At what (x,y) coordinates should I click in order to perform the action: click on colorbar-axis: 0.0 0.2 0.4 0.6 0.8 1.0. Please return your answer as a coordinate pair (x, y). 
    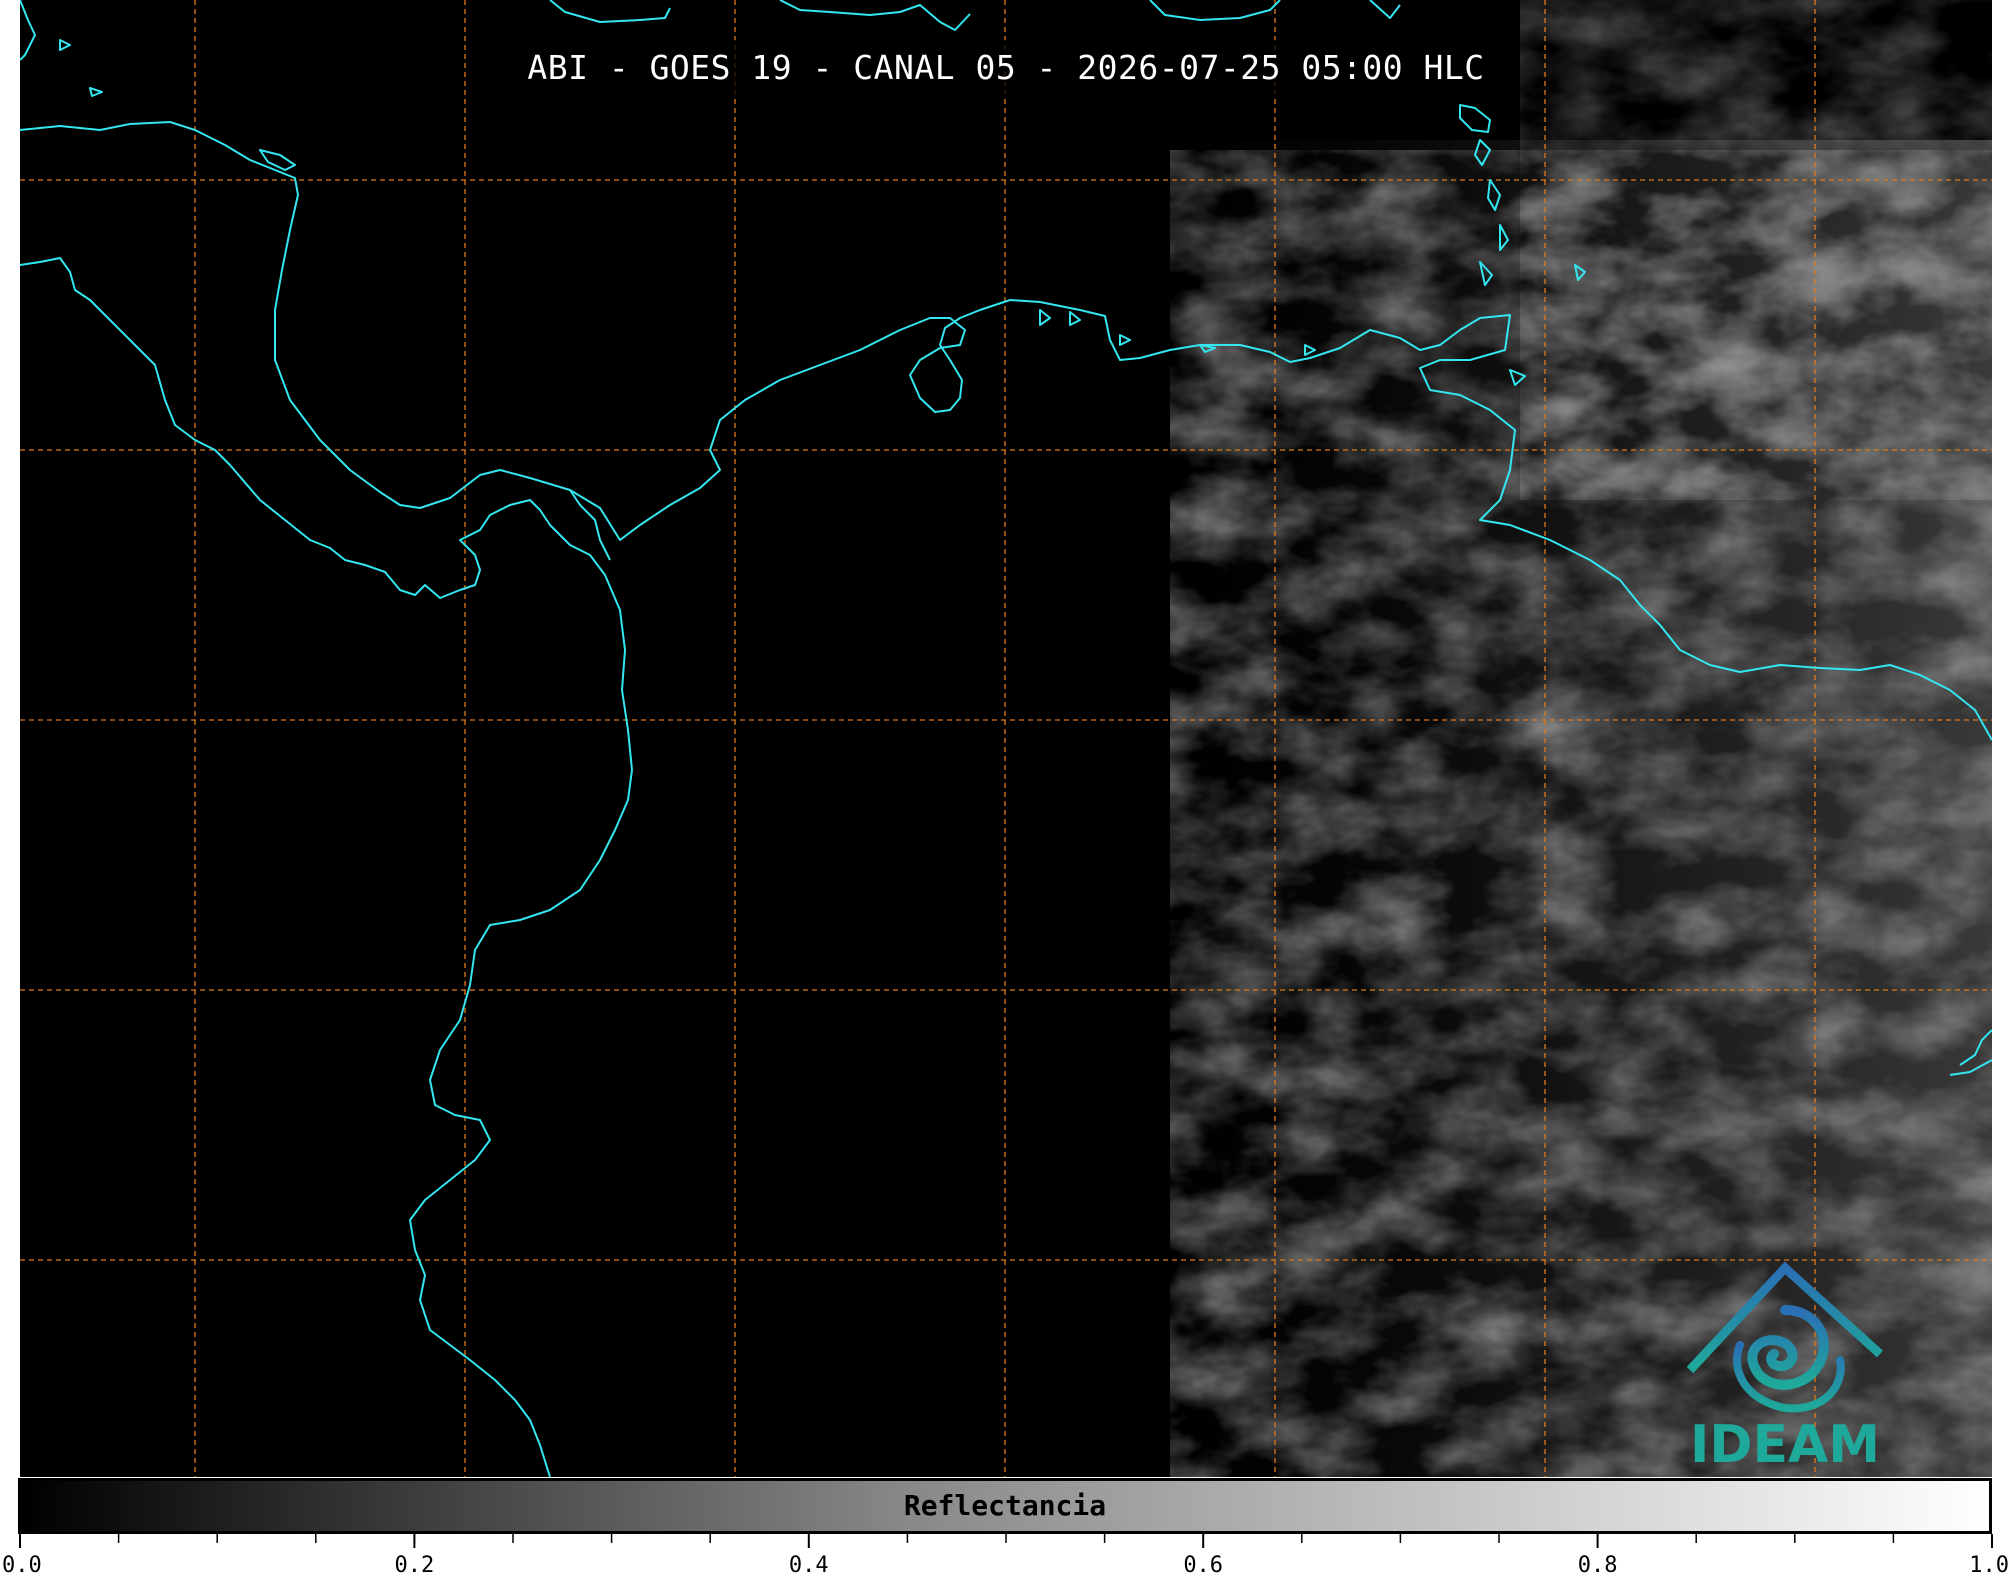
    Looking at the image, I should click on (1005, 1555).